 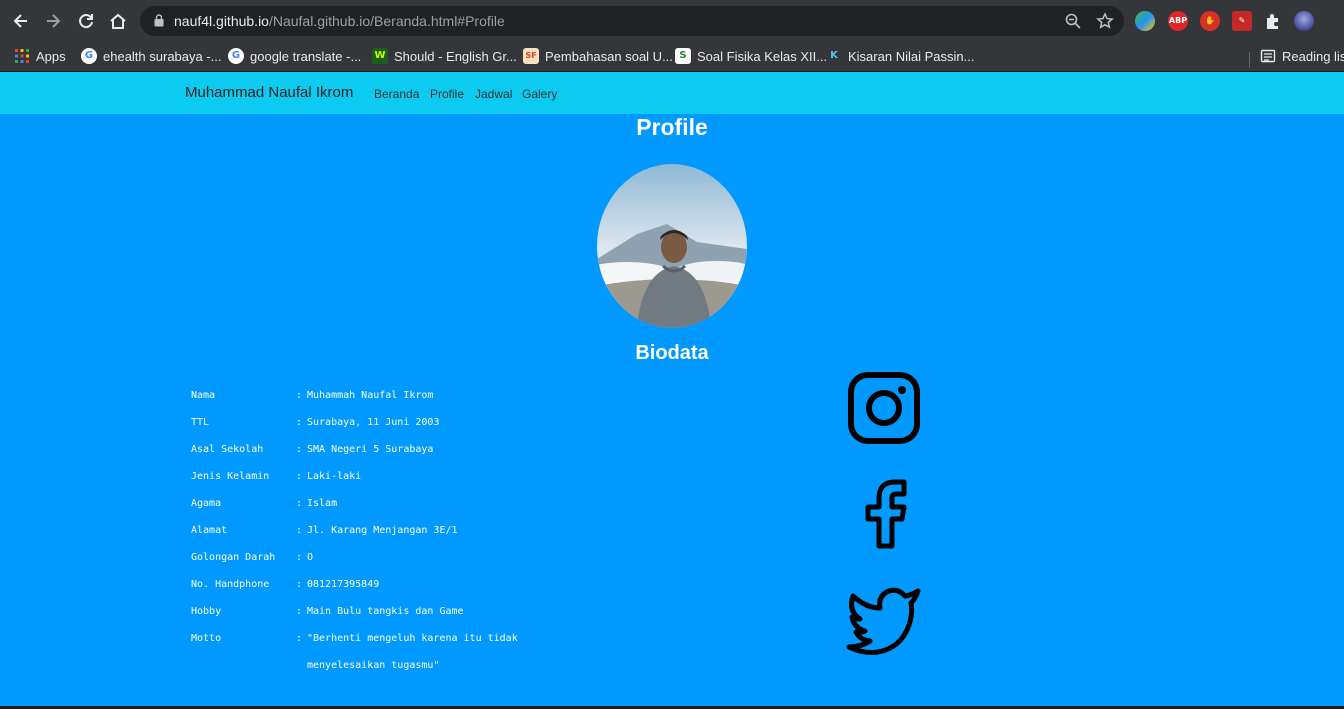 I want to click on biodata-value: 081217395849, so click(x=343, y=584).